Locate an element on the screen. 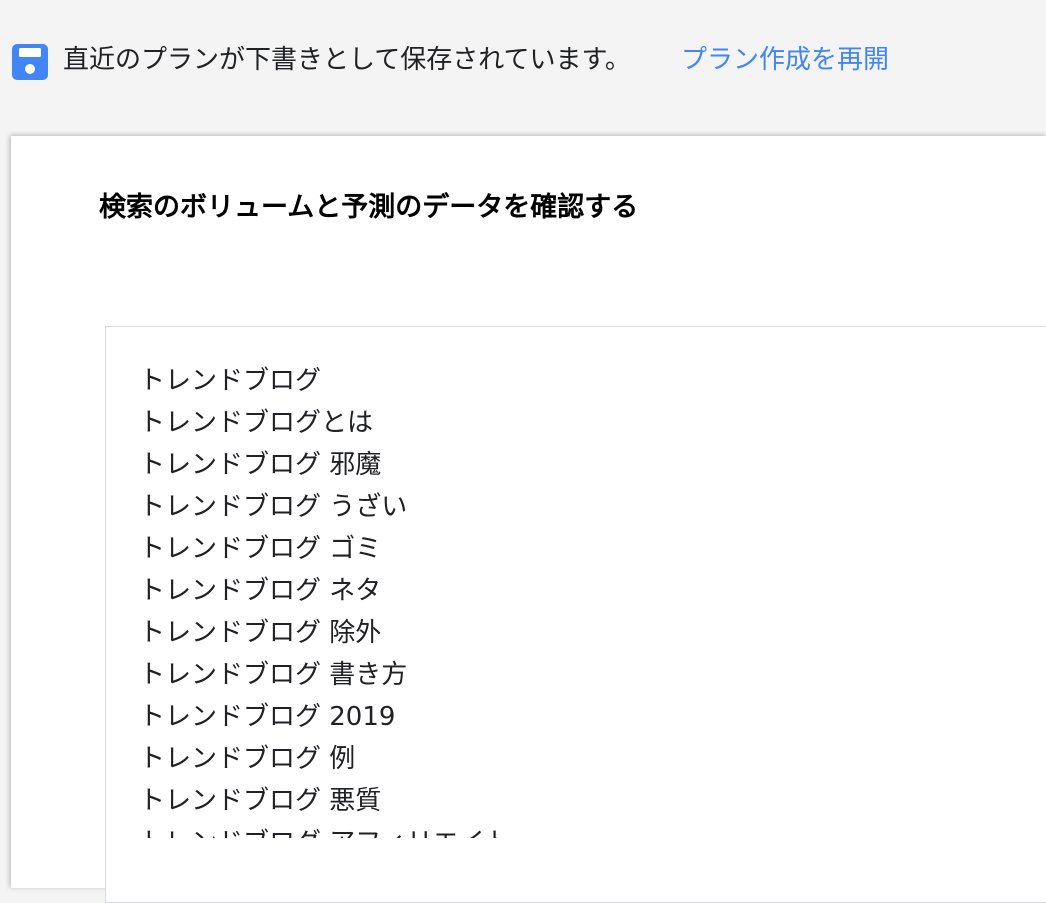  keyword-line: トレンドブログ うざい is located at coordinates (273, 507).